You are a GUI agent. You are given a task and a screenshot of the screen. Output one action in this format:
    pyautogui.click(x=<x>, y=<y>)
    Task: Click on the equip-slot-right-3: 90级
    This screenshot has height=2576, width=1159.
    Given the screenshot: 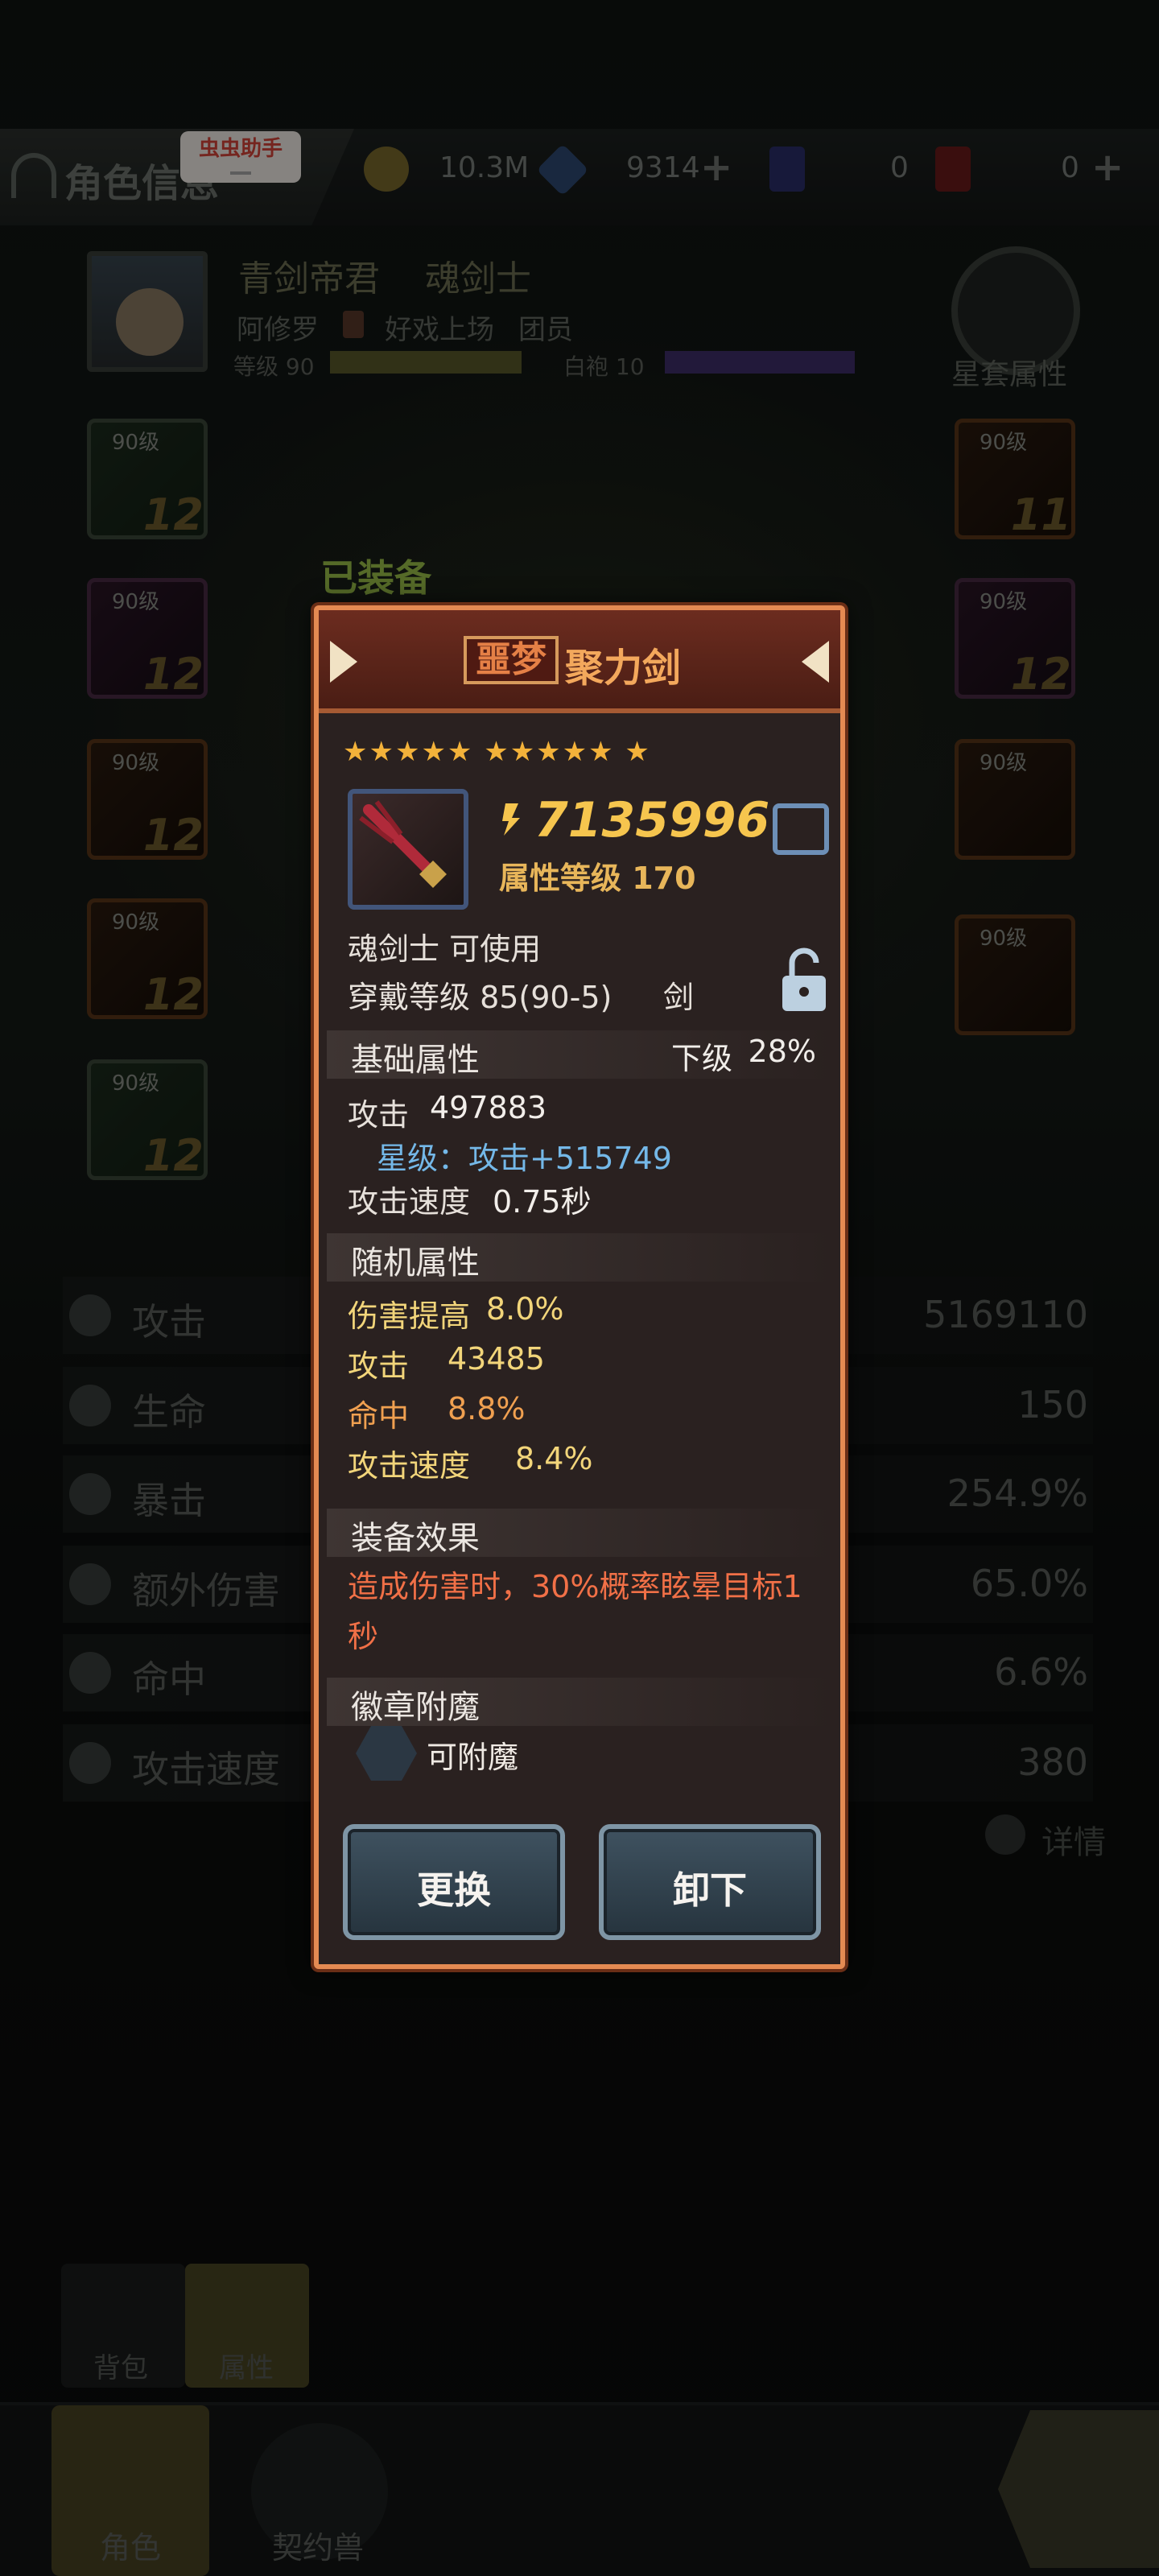 What is the action you would take?
    pyautogui.click(x=1015, y=799)
    